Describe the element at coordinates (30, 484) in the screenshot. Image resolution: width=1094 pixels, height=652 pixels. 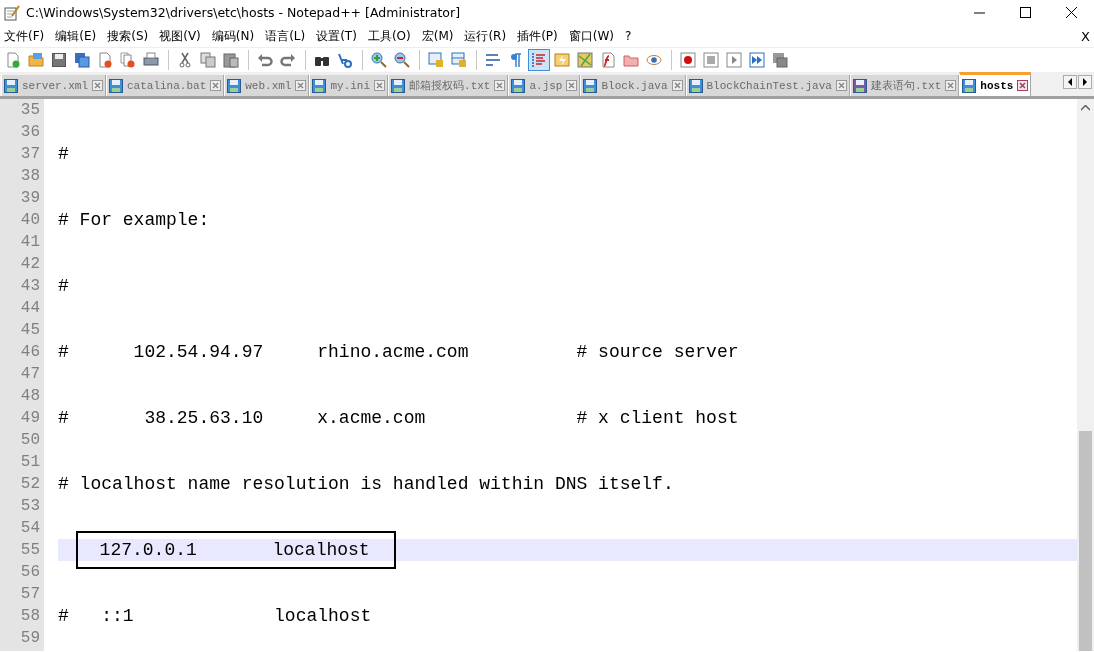
I see `line-number: 52` at that location.